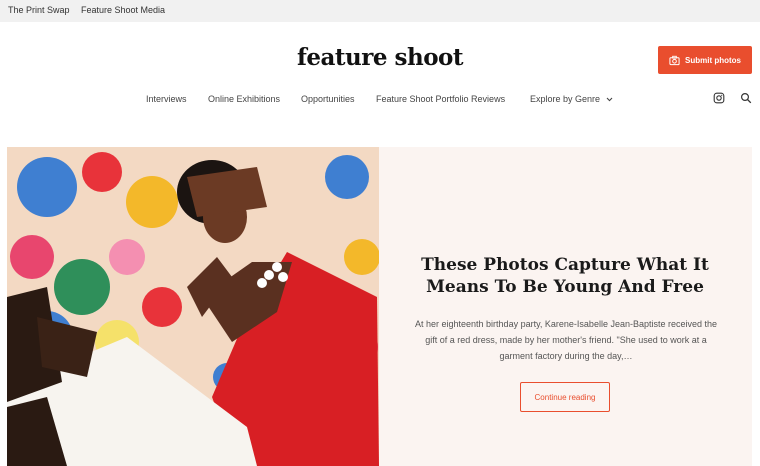 The image size is (760, 466). Describe the element at coordinates (380, 11) in the screenshot. I see `top-utility-bar: The Print Swap Feature Shoot Media` at that location.